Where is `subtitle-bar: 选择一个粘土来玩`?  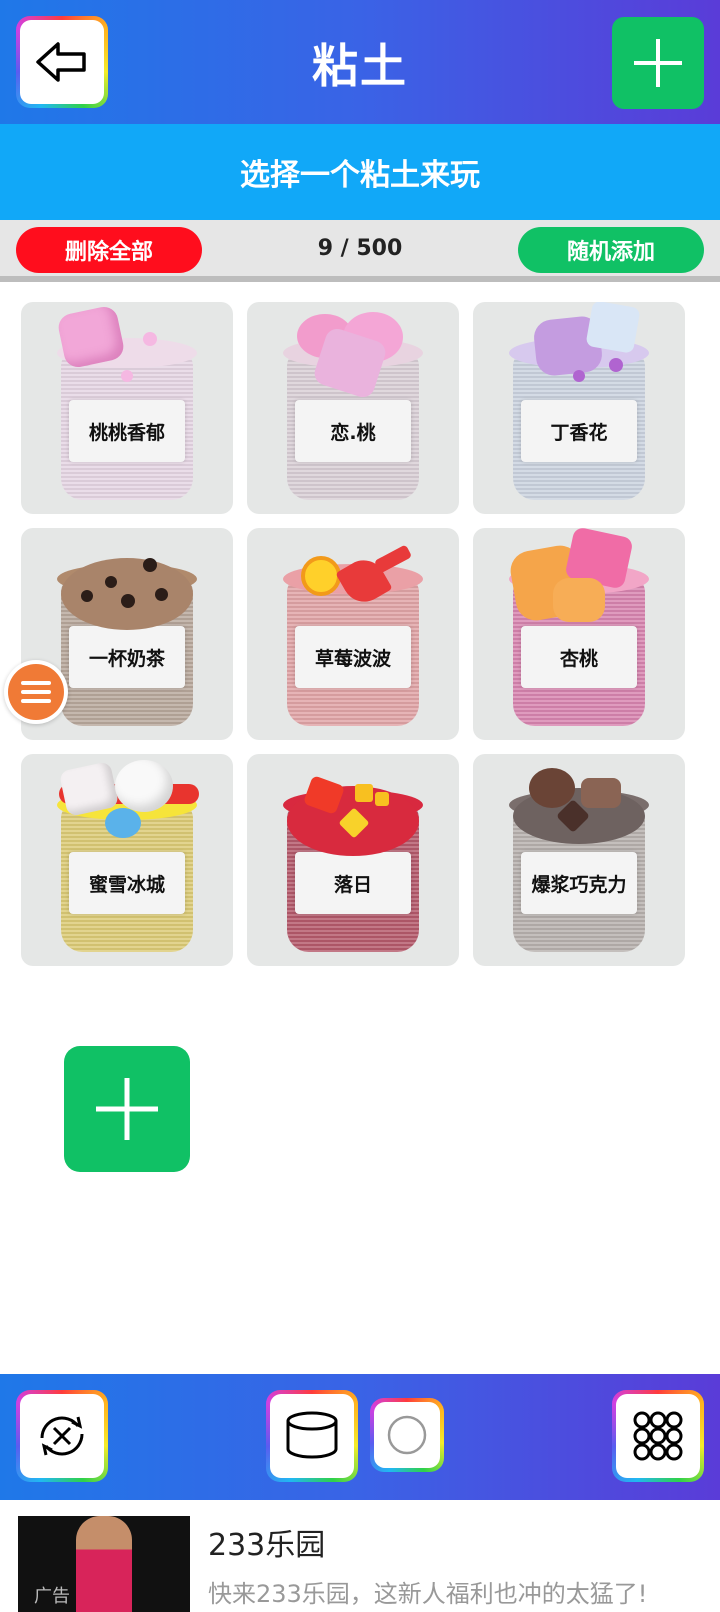 subtitle-bar: 选择一个粘土来玩 is located at coordinates (360, 172).